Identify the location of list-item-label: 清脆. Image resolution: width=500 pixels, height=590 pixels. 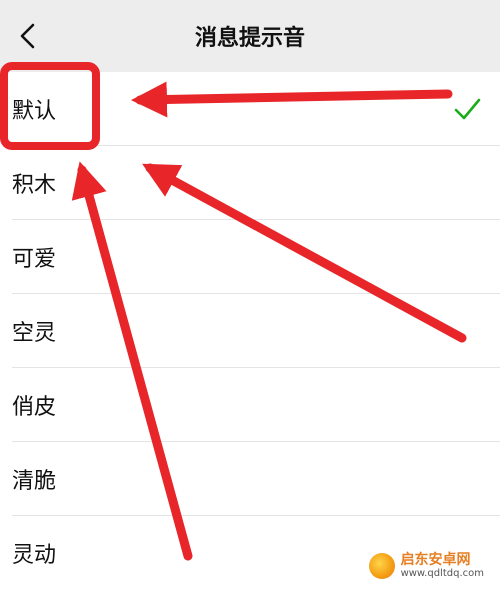
(34, 481).